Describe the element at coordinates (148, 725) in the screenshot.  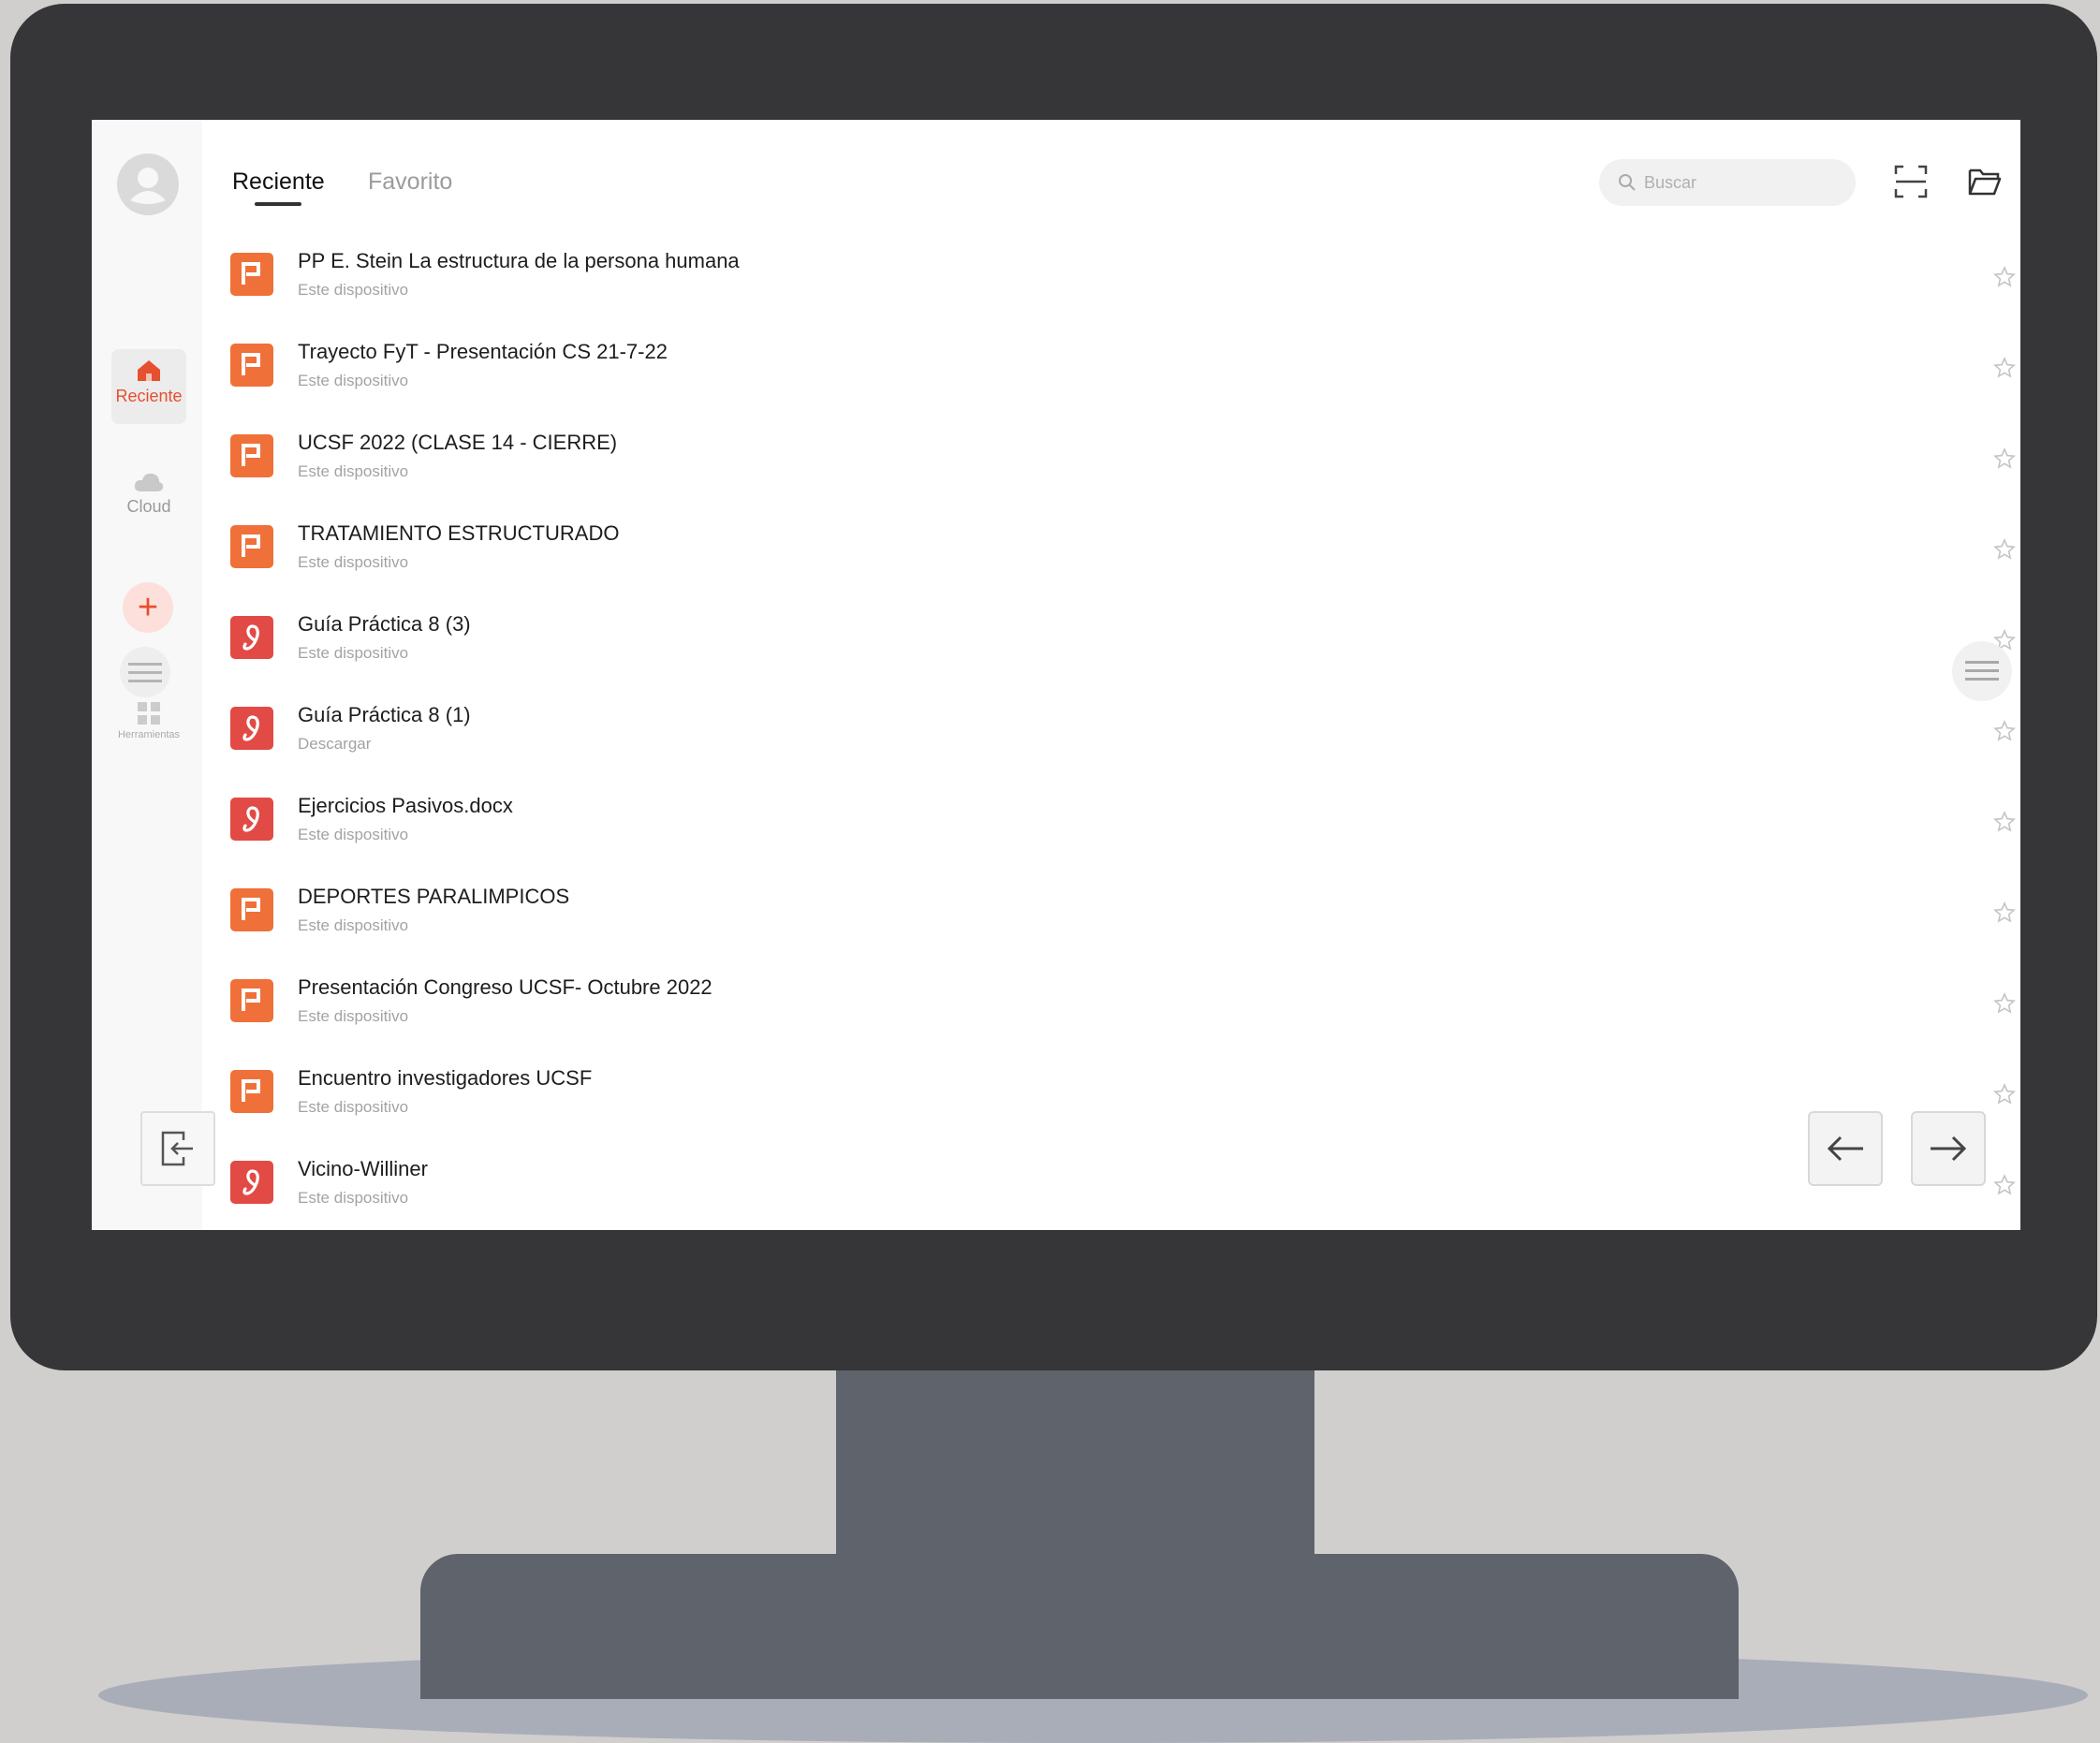
I see `sidebar-item-herramientas: Herramientas` at that location.